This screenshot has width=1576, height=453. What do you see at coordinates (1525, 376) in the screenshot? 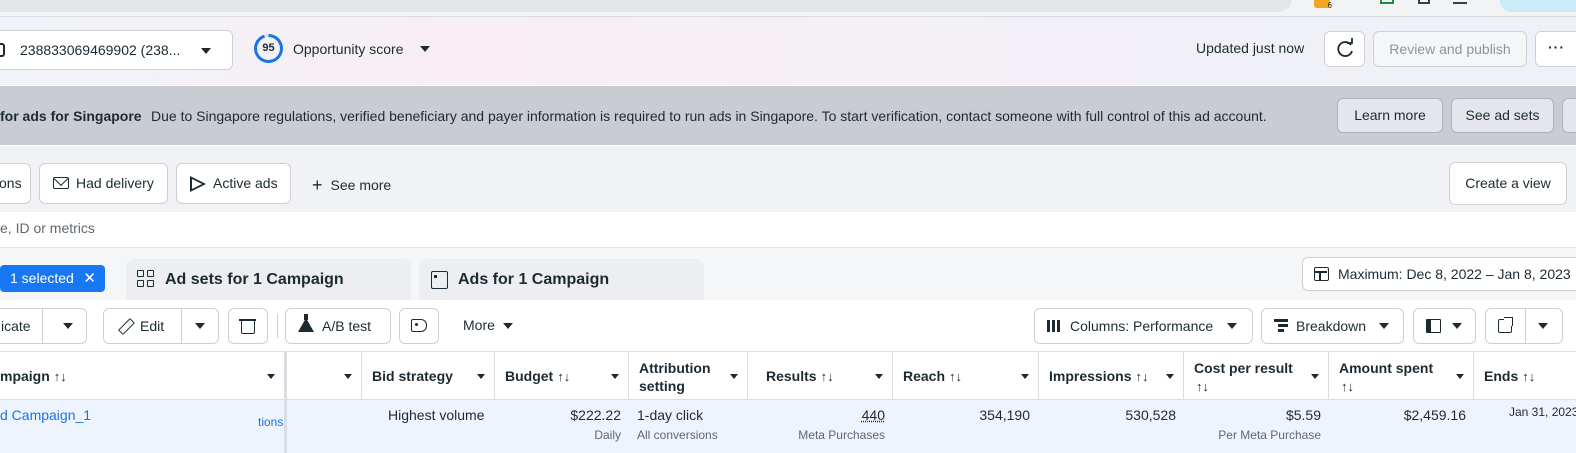
I see `column-header-ends: Ends ↑↓` at bounding box center [1525, 376].